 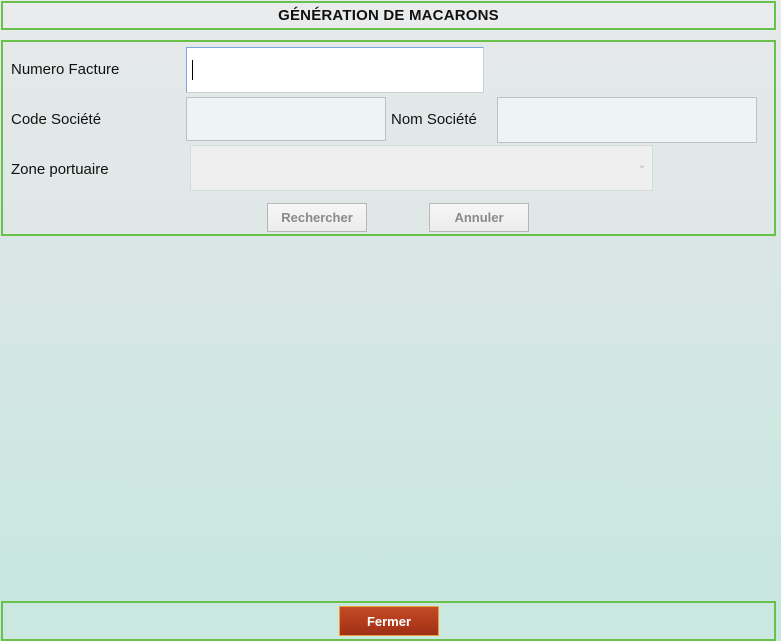 What do you see at coordinates (317, 217) in the screenshot?
I see `rechercher-button: Rechercher` at bounding box center [317, 217].